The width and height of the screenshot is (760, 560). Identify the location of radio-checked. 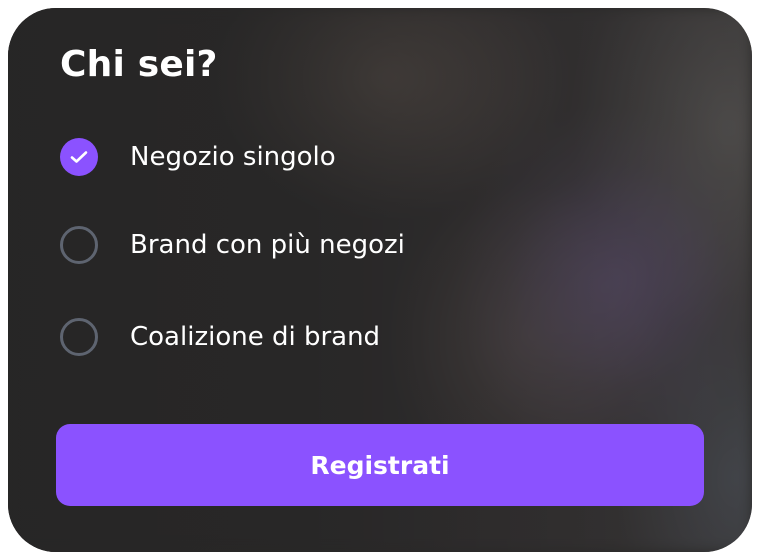
(79, 157).